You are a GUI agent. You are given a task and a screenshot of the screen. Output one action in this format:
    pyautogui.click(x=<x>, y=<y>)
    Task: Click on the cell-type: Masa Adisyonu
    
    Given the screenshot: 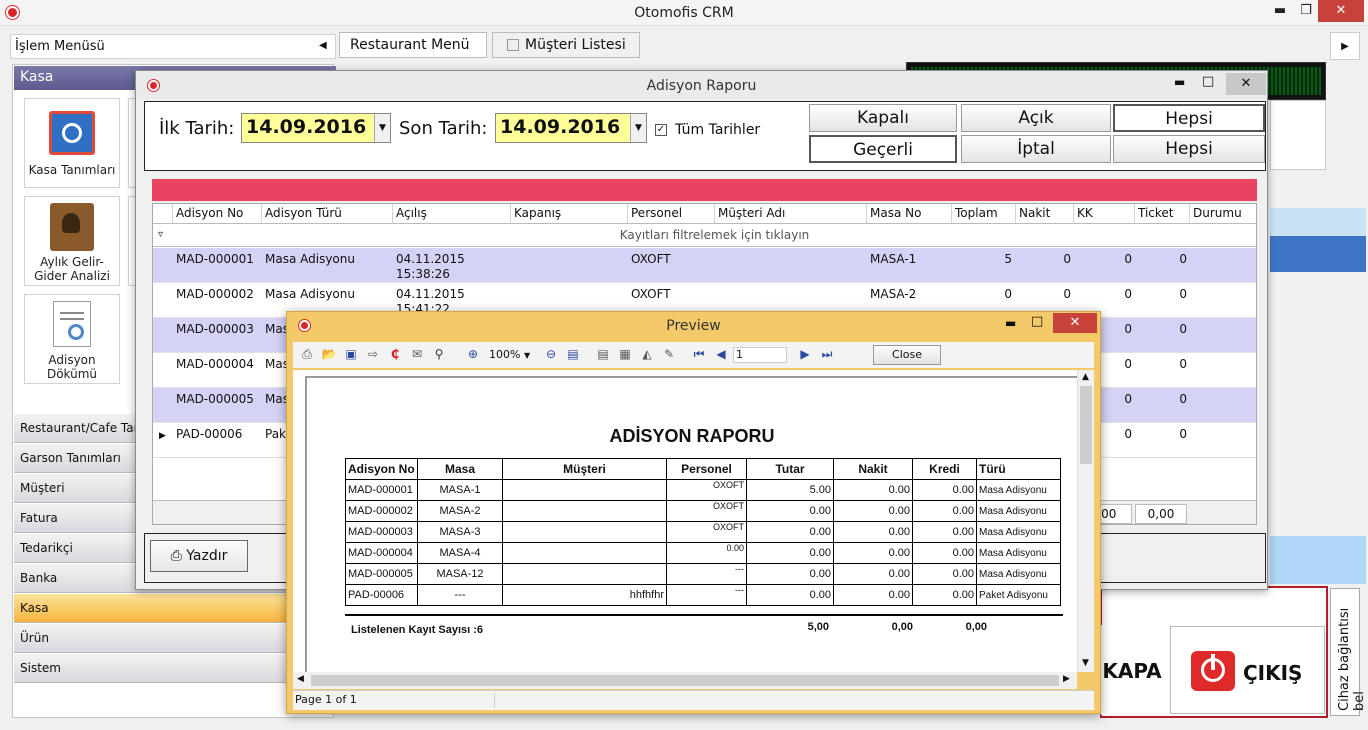 What is the action you would take?
    pyautogui.click(x=310, y=259)
    